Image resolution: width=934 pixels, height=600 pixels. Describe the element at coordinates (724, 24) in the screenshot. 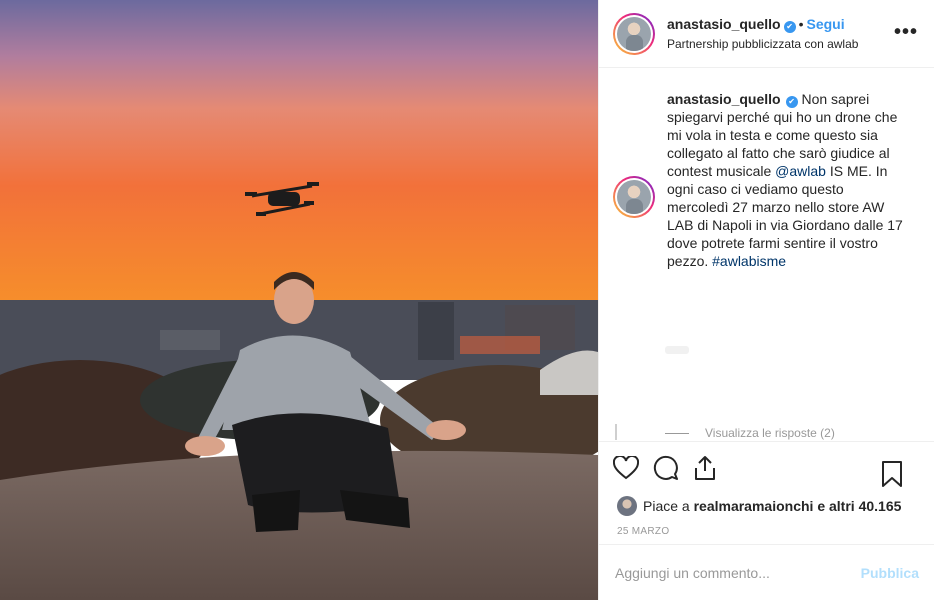

I see `author-username: anastasio_quello` at that location.